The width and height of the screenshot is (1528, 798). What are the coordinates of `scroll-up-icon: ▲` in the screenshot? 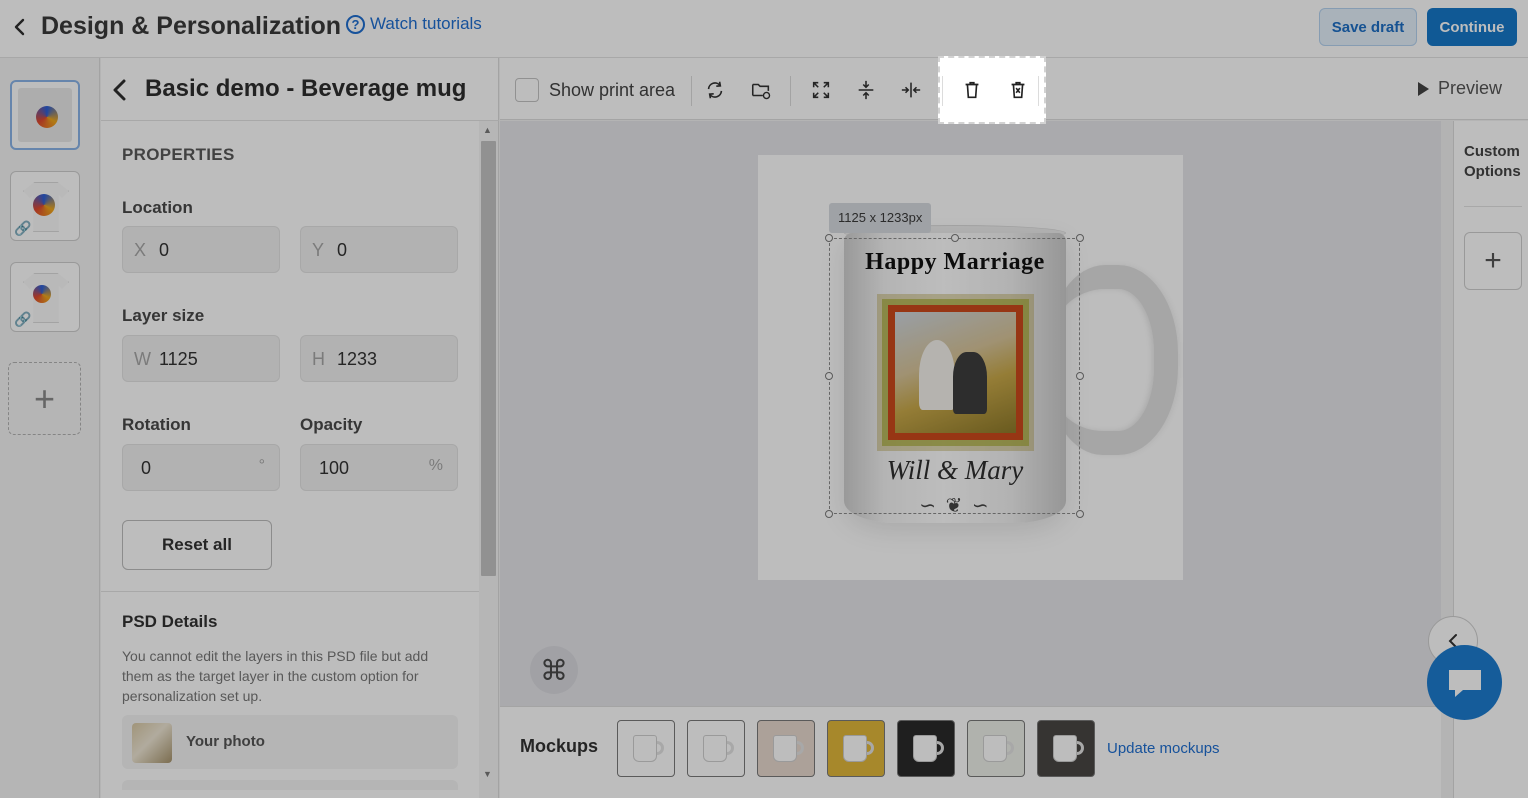 It's located at (487, 130).